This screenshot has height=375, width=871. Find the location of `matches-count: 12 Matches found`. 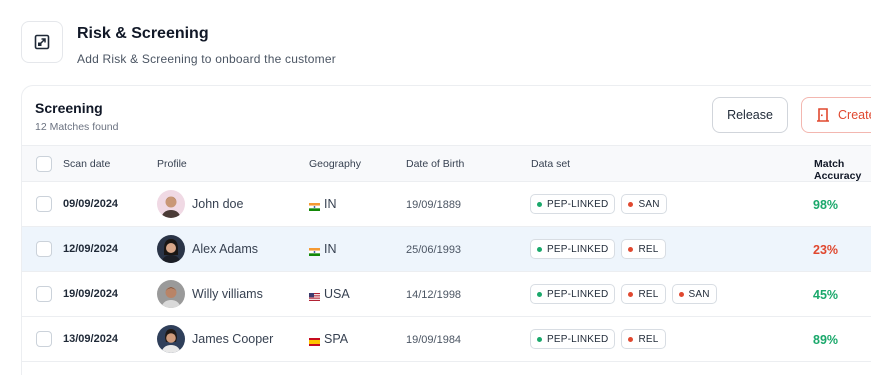

matches-count: 12 Matches found is located at coordinates (77, 127).